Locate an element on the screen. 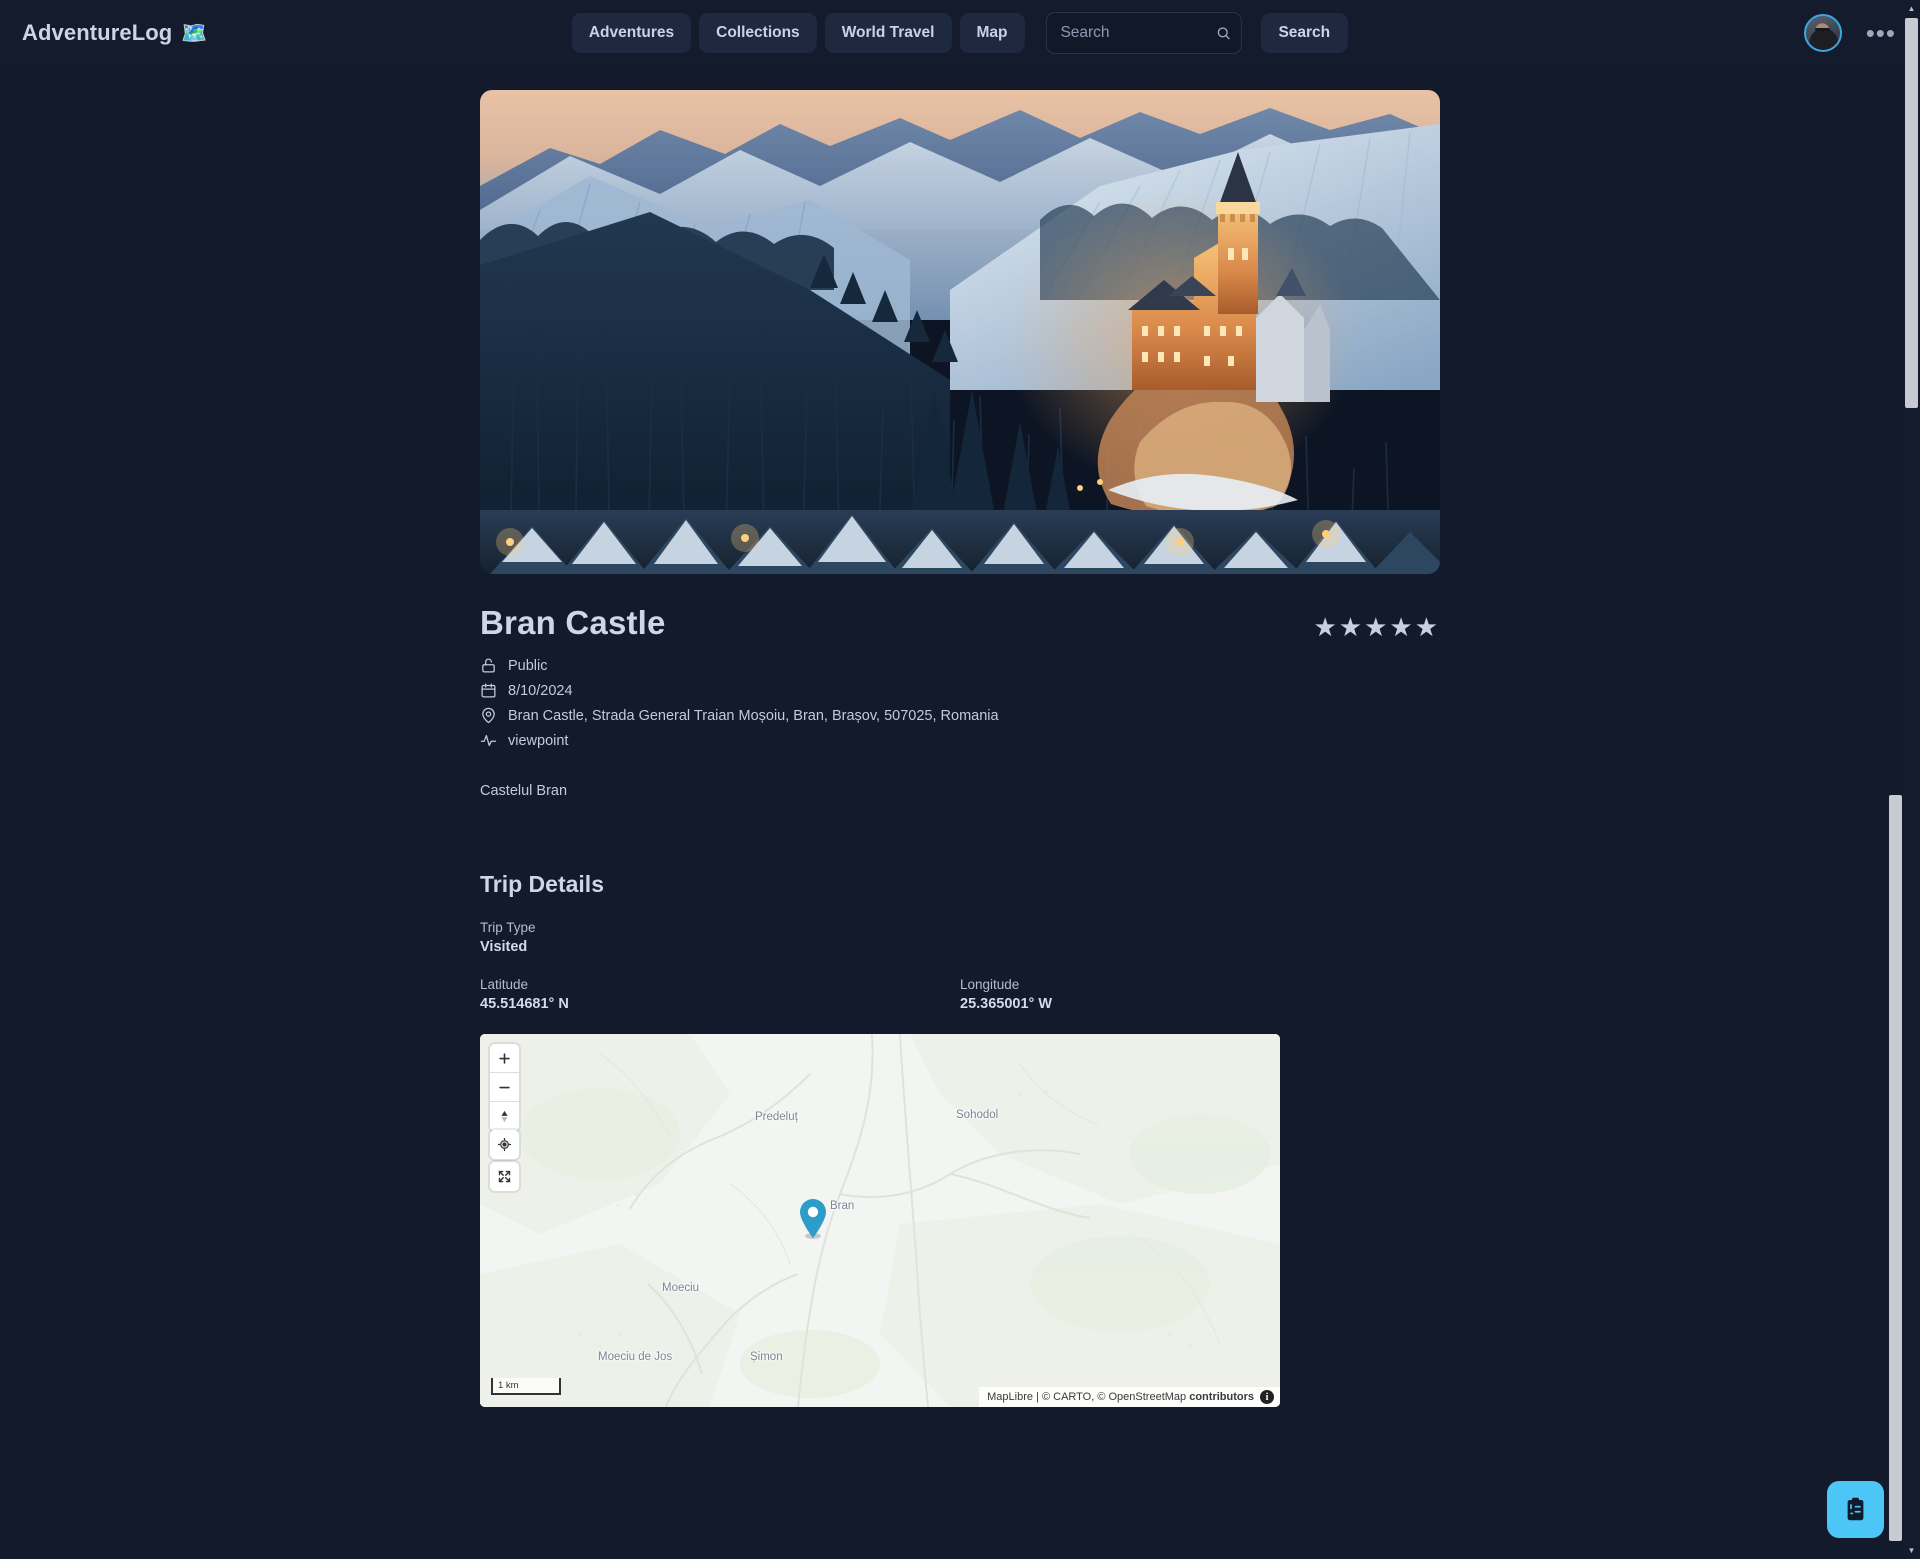  attribution-prefix: MapLibre | © CARTO, © OpenStreetMap is located at coordinates (1088, 1397).